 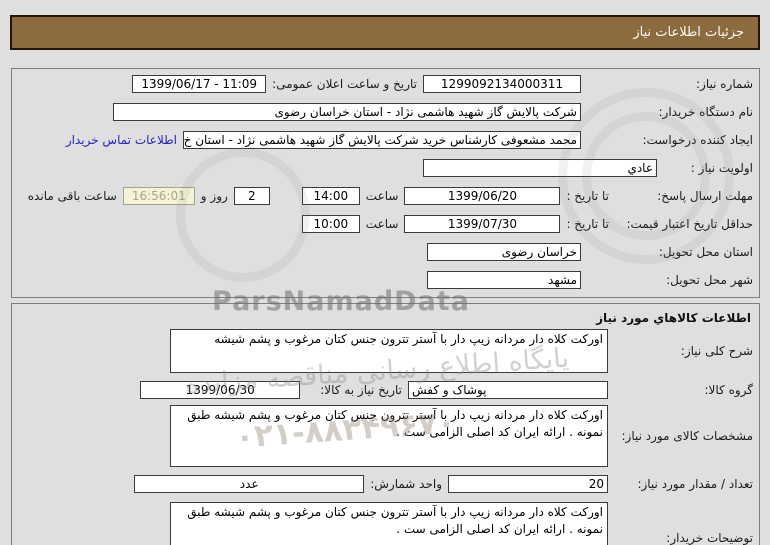 I want to click on announce-datetime-field: 1399/06/17 - 11:09, so click(x=199, y=84).